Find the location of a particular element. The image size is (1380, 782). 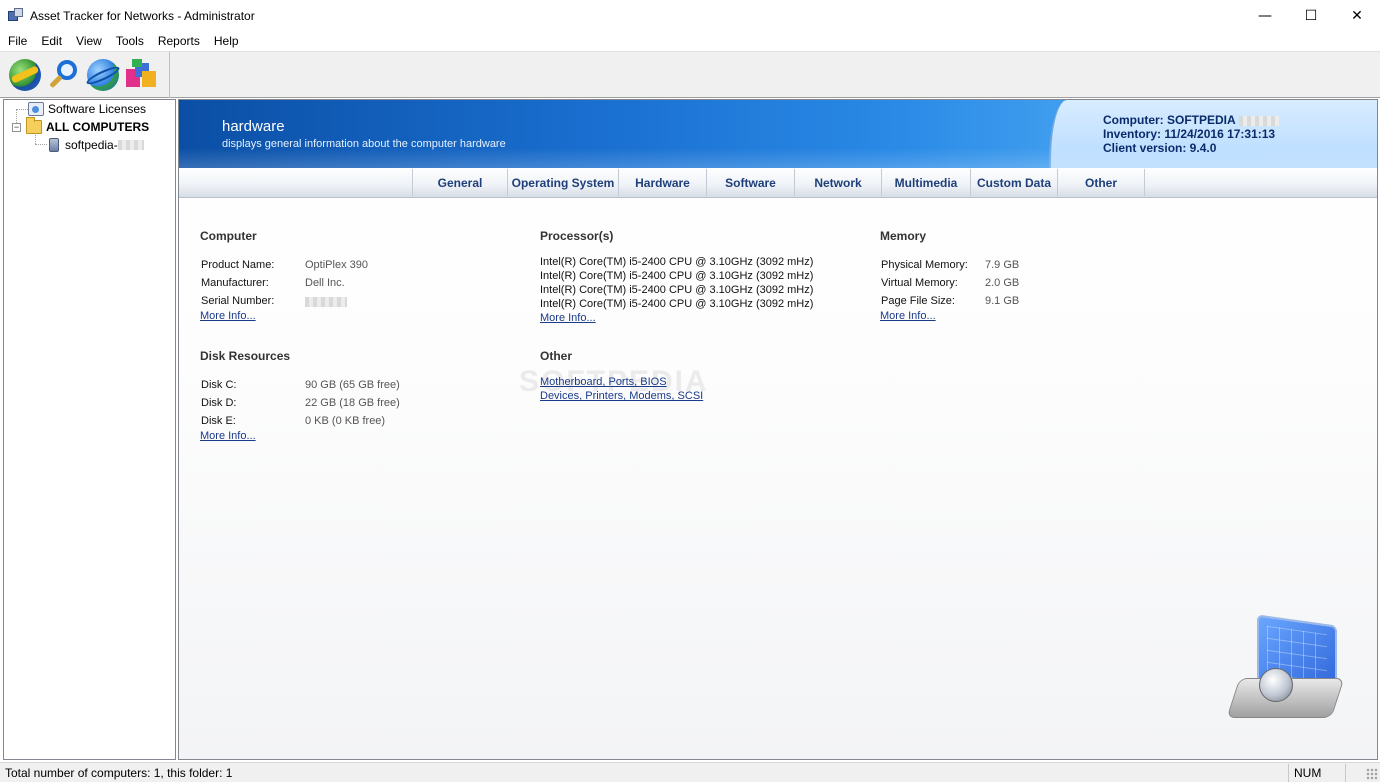

client-version: Client version: 9.4.0 is located at coordinates (1160, 148).